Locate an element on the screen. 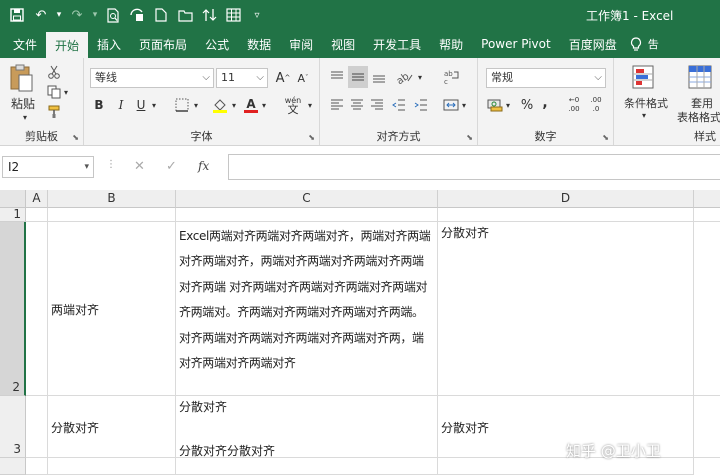 This screenshot has height=475, width=720. align-top-icon is located at coordinates (337, 77).